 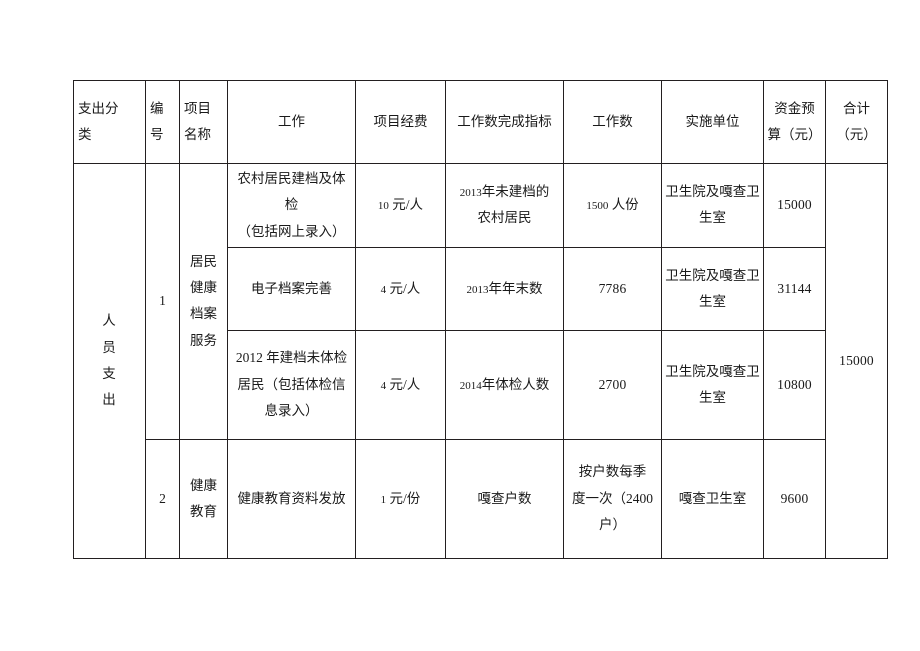 I want to click on fee-number-2: 4, so click(x=383, y=289).